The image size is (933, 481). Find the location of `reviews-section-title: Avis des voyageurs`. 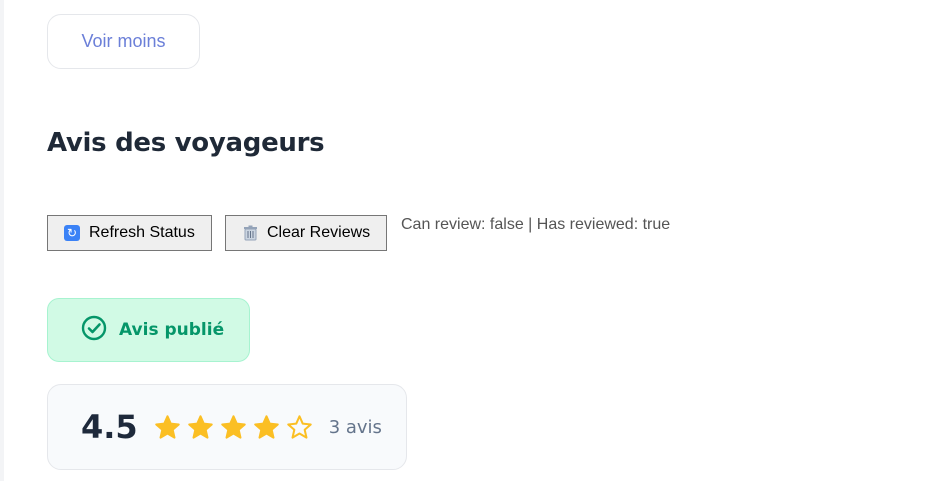

reviews-section-title: Avis des voyageurs is located at coordinates (186, 143).